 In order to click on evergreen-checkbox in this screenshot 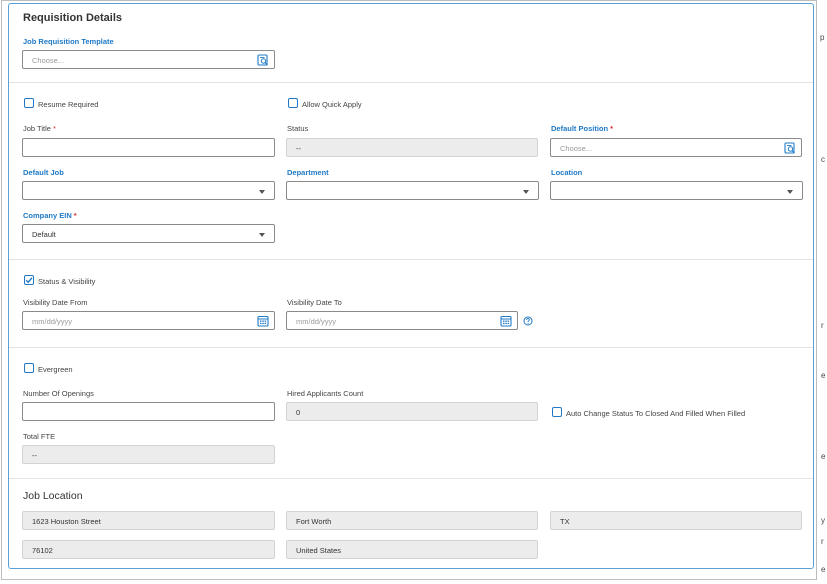, I will do `click(29, 368)`.